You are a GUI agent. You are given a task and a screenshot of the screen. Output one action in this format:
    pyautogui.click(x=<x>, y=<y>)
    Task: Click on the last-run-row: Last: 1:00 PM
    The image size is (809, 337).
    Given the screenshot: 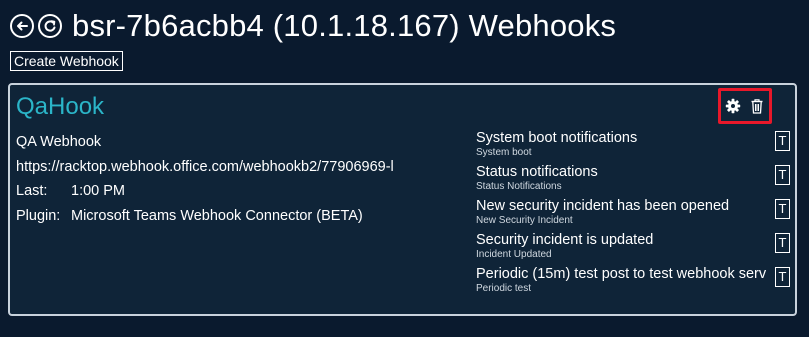 What is the action you would take?
    pyautogui.click(x=218, y=191)
    